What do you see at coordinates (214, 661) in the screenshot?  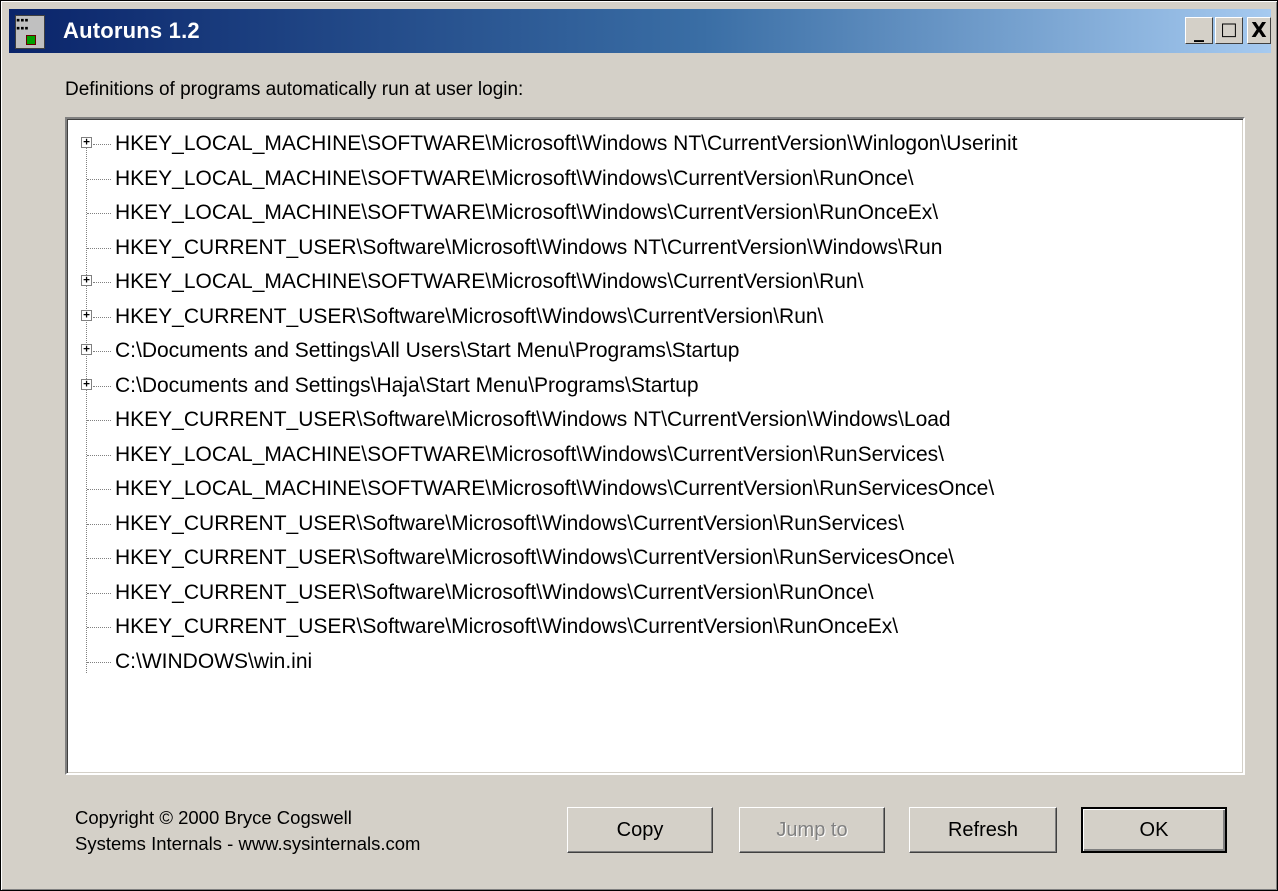 I see `tree-item-label: C:\WINDOWS\win.ini` at bounding box center [214, 661].